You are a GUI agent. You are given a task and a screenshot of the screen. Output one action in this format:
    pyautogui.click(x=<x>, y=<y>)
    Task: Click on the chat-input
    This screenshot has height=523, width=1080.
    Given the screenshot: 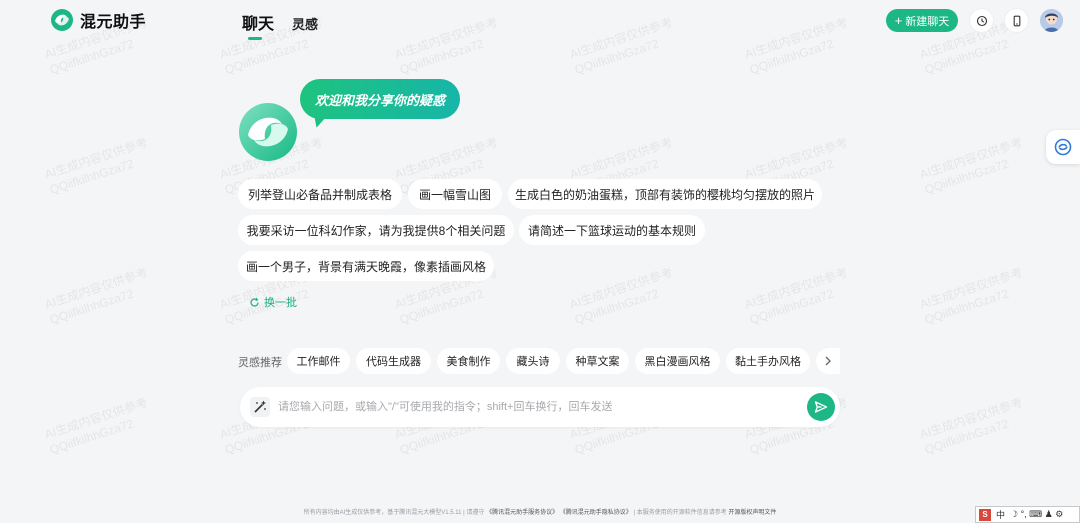 What is the action you would take?
    pyautogui.click(x=538, y=407)
    